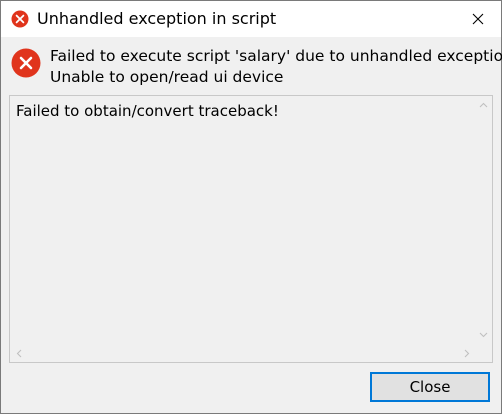  Describe the element at coordinates (483, 219) in the screenshot. I see `vertical-scrollbar` at that location.